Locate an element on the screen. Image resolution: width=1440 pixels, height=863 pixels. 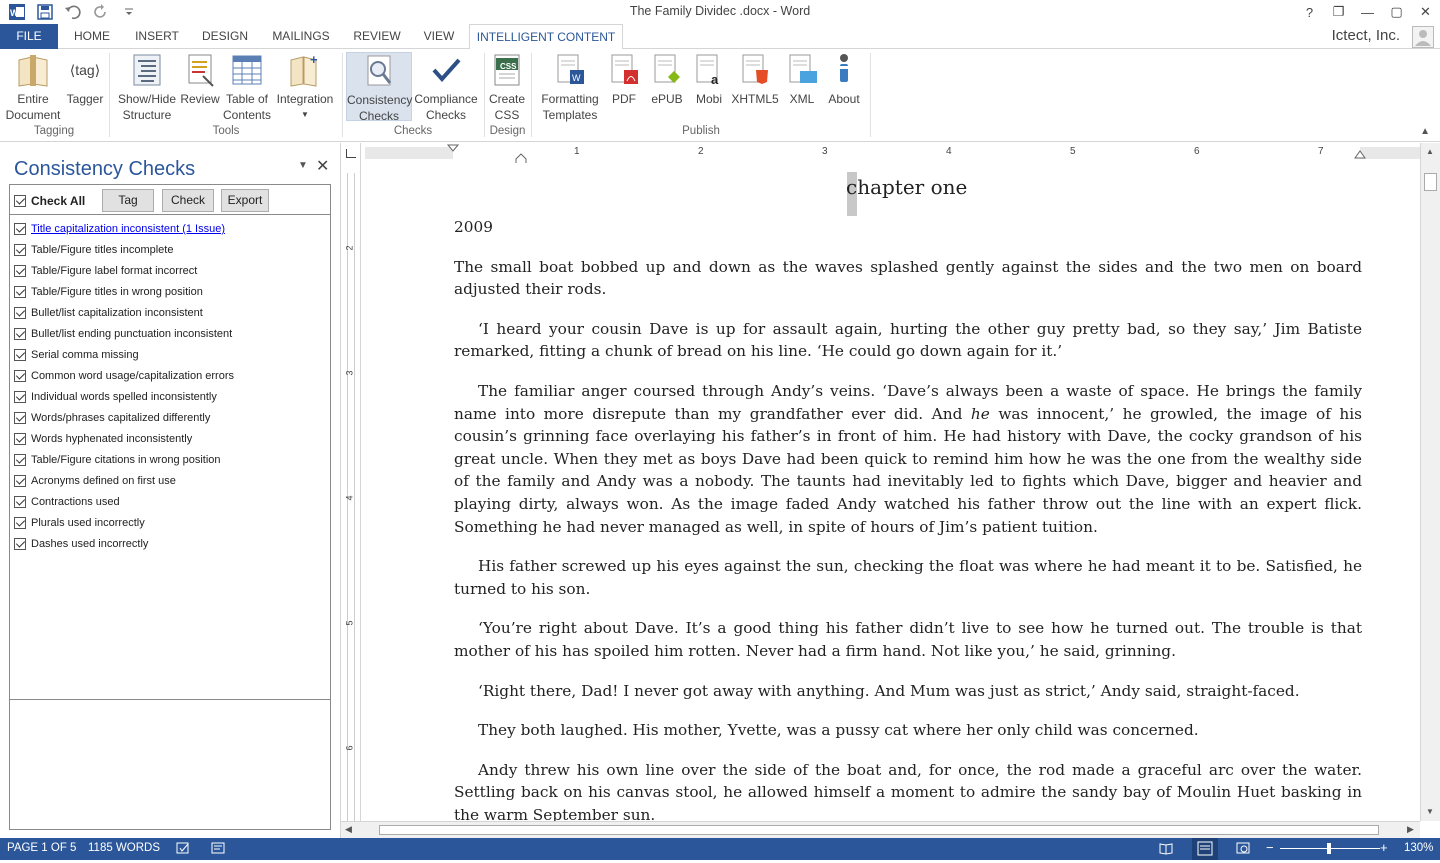
mobi-button: a Mobi is located at coordinates (709, 79).